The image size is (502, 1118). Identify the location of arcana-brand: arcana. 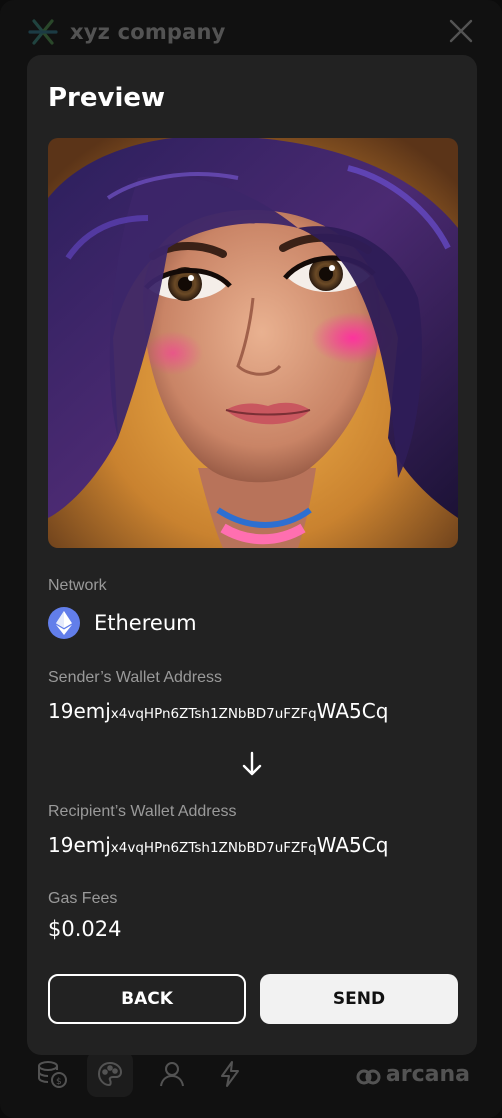
(413, 1074).